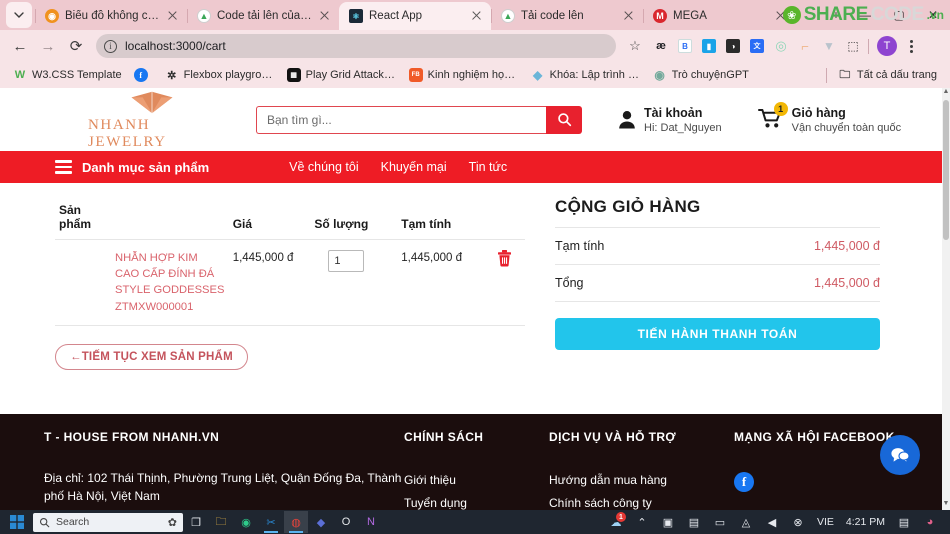 This screenshot has height=534, width=950. What do you see at coordinates (321, 522) in the screenshot?
I see `teams-icon: ◆` at bounding box center [321, 522].